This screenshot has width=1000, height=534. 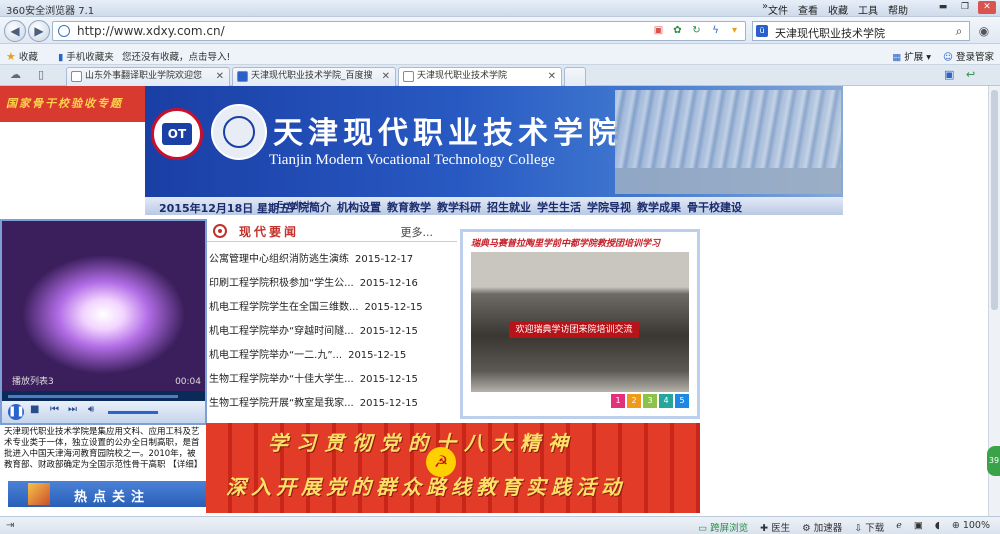 What do you see at coordinates (898, 9) in the screenshot?
I see `menu-help: 帮助` at bounding box center [898, 9].